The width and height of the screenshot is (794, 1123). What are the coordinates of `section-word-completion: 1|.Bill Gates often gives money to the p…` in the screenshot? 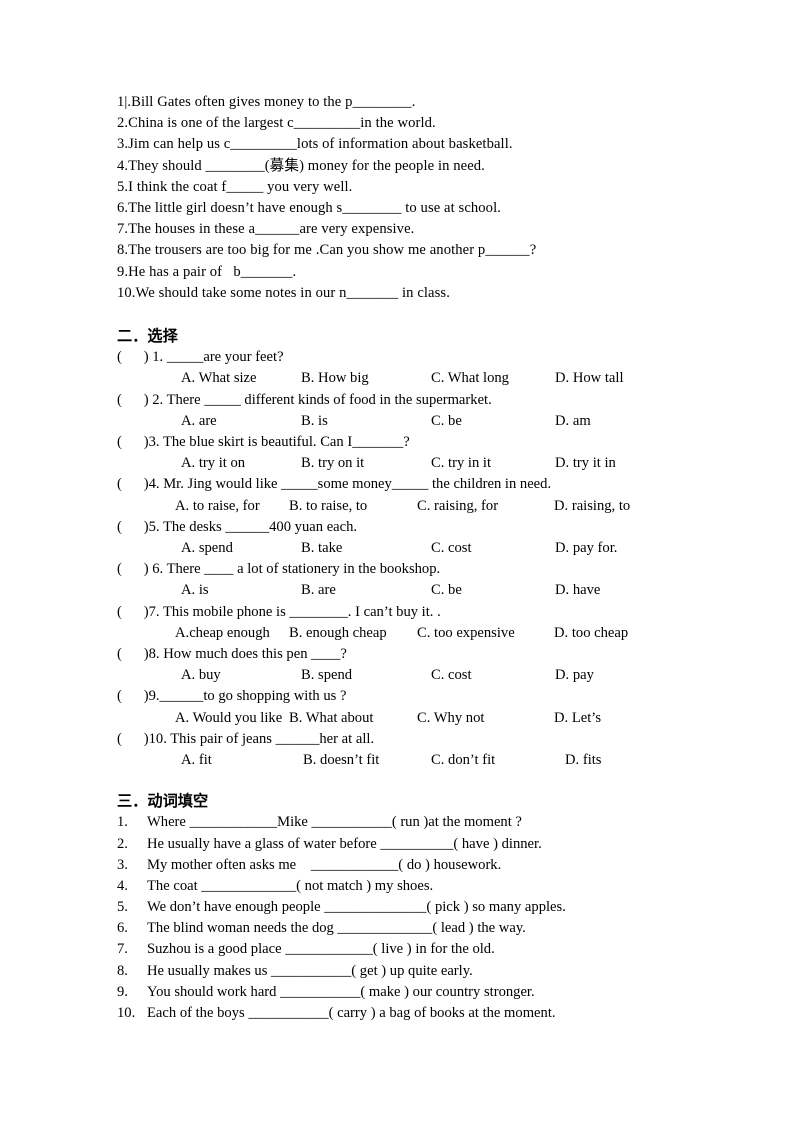 It's located at (417, 198).